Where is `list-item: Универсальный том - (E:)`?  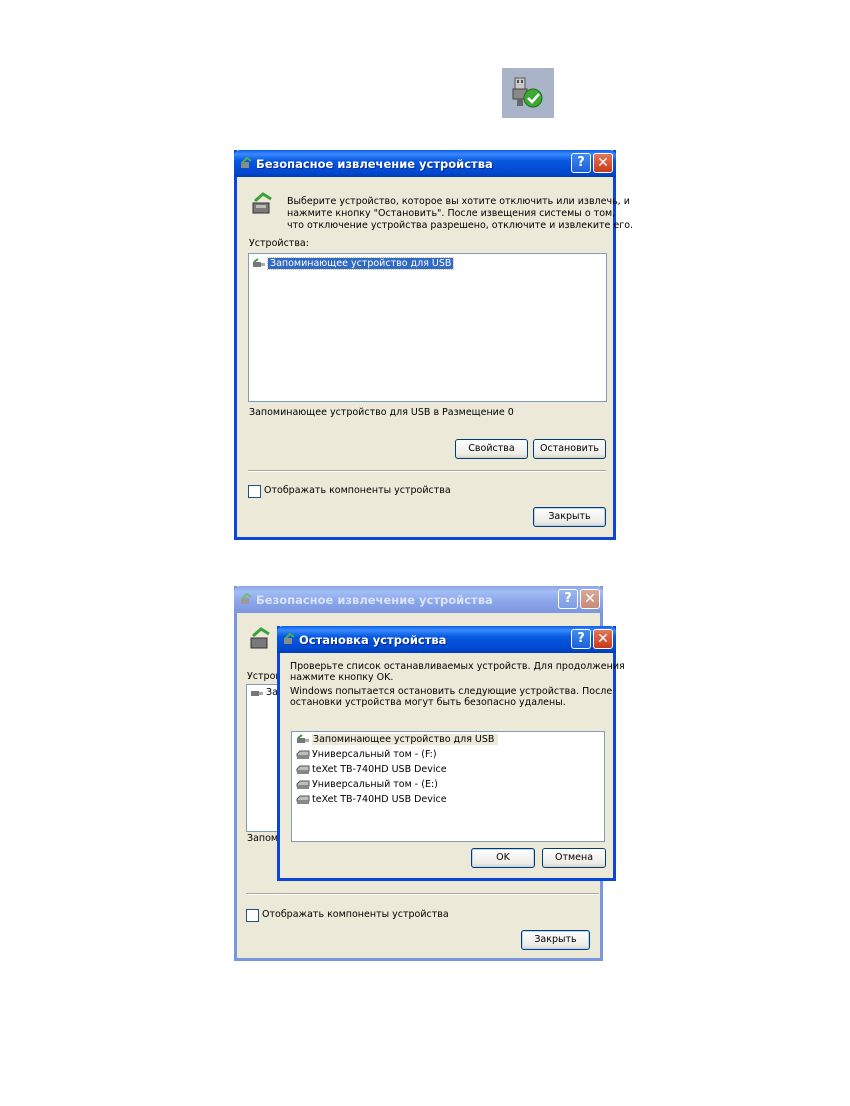 list-item: Универсальный том - (E:) is located at coordinates (367, 785).